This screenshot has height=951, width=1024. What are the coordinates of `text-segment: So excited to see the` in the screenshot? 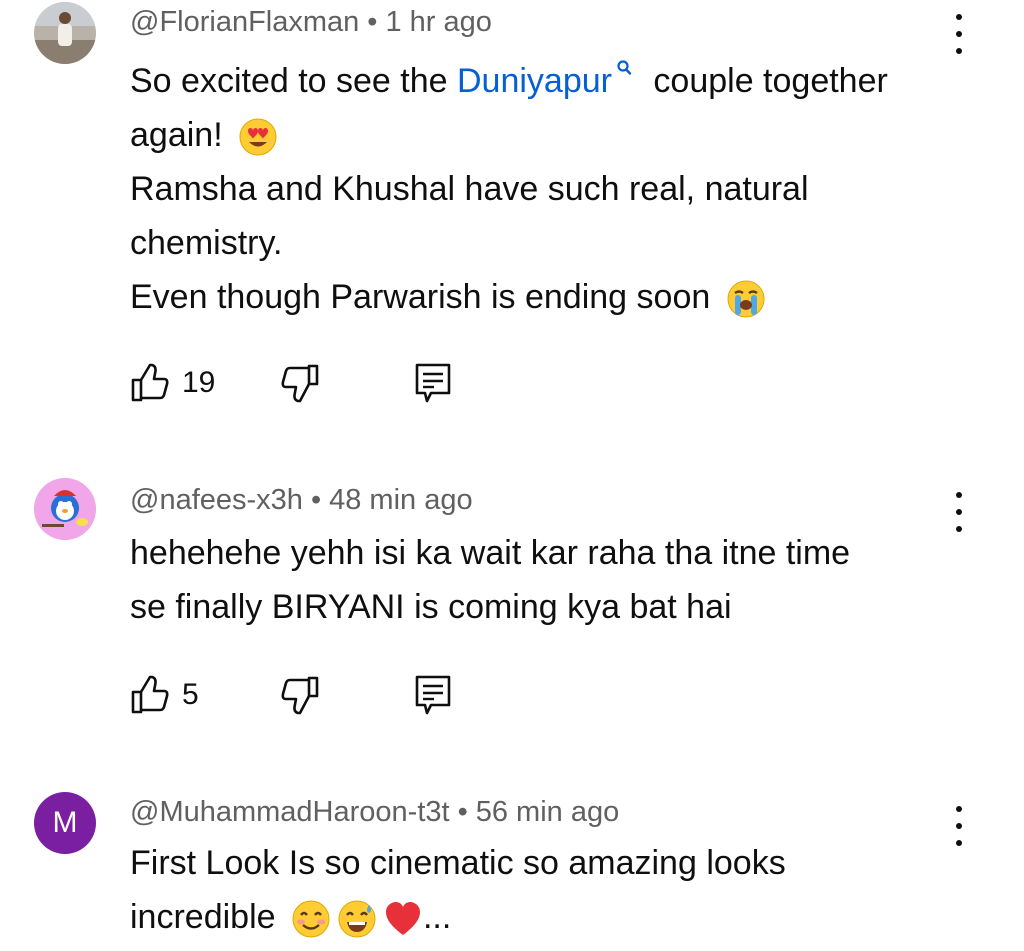 It's located at (293, 81).